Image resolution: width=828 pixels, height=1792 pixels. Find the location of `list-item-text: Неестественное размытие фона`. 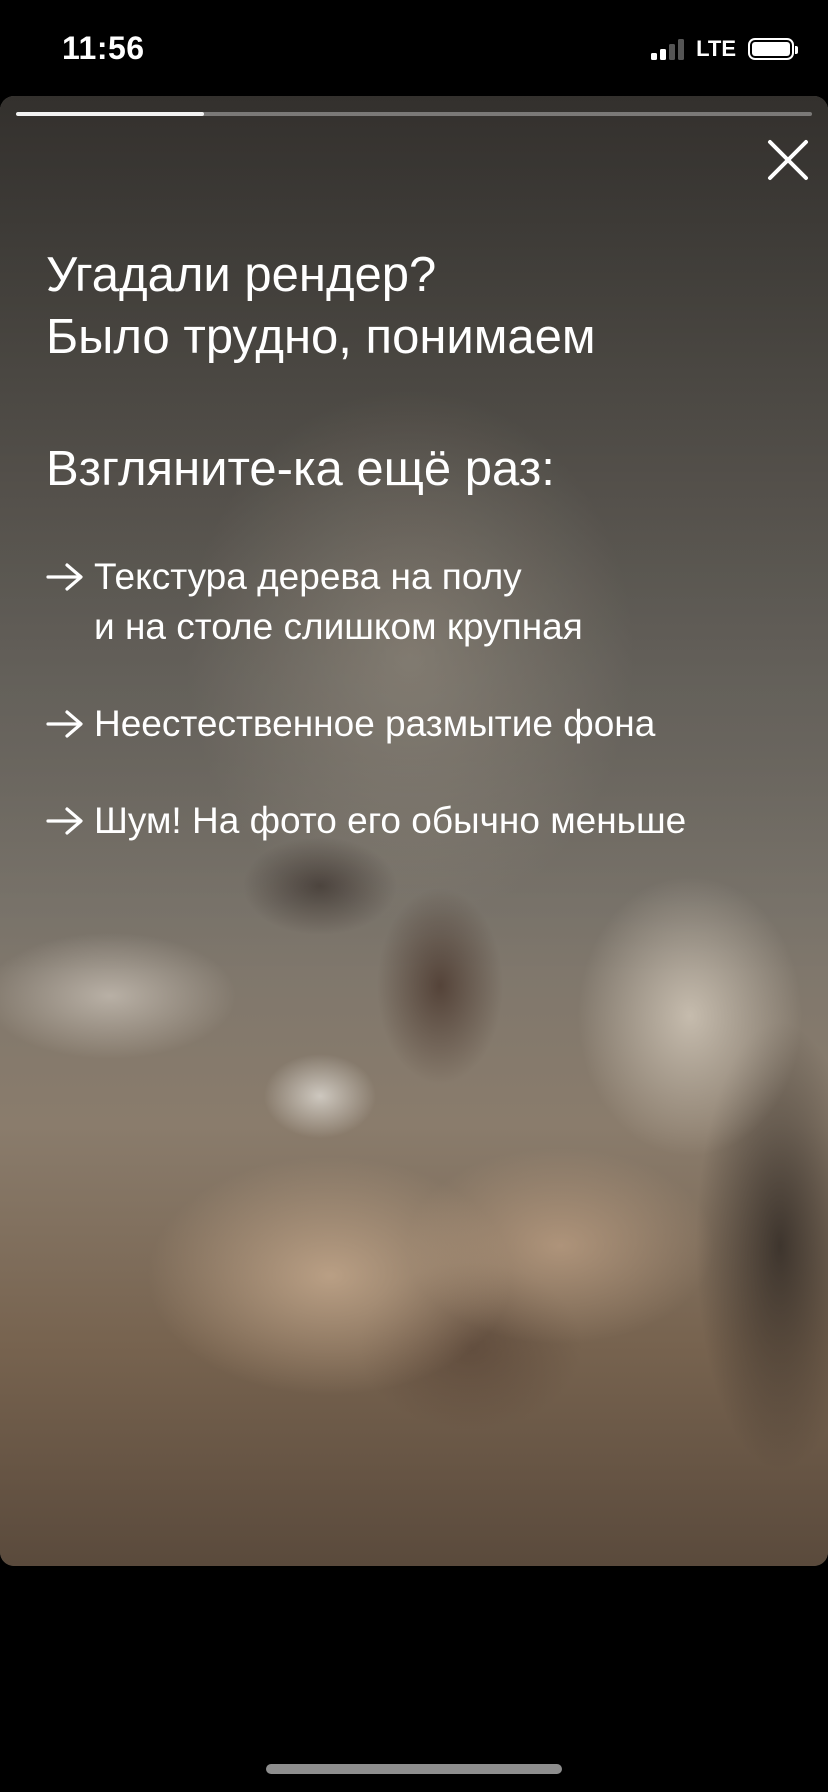

list-item-text: Неестественное размытие фона is located at coordinates (375, 723).